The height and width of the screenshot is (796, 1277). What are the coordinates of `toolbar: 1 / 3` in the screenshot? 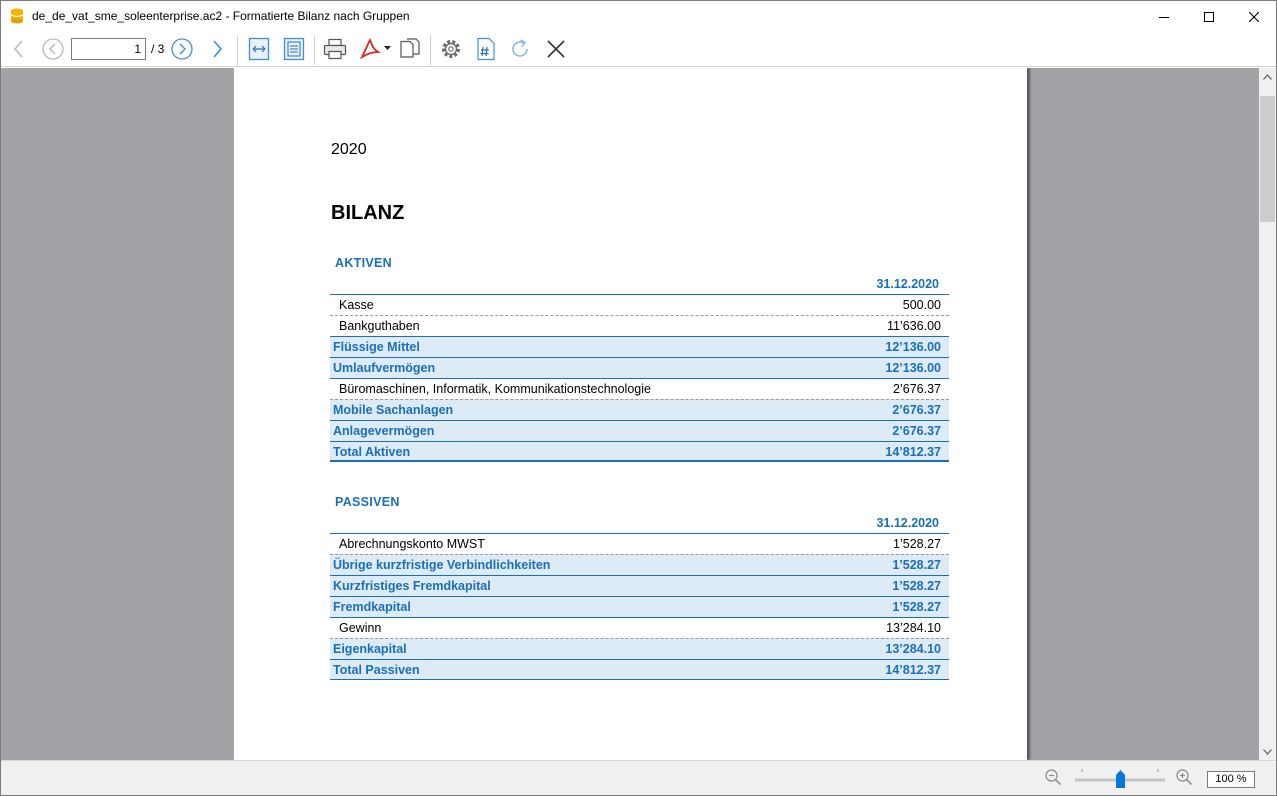 It's located at (638, 49).